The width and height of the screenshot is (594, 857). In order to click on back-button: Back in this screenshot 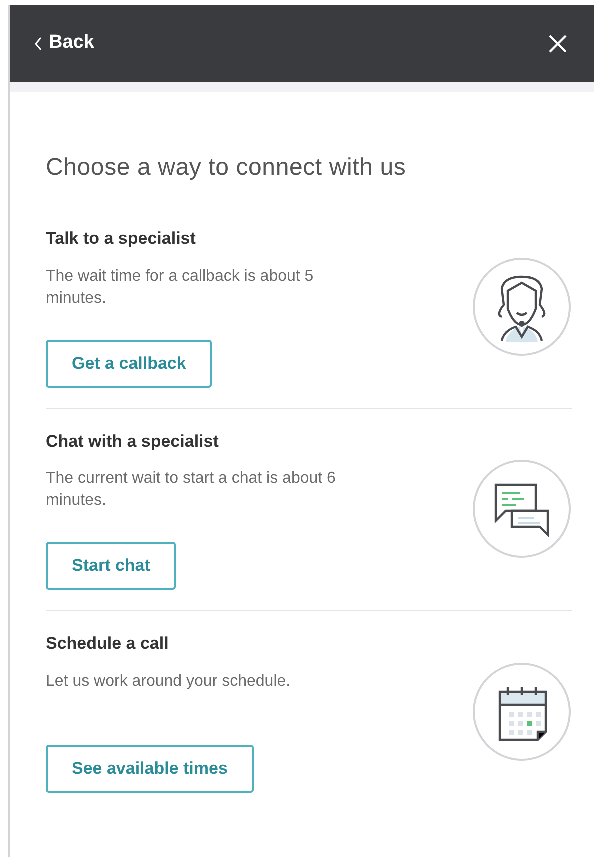, I will do `click(64, 43)`.